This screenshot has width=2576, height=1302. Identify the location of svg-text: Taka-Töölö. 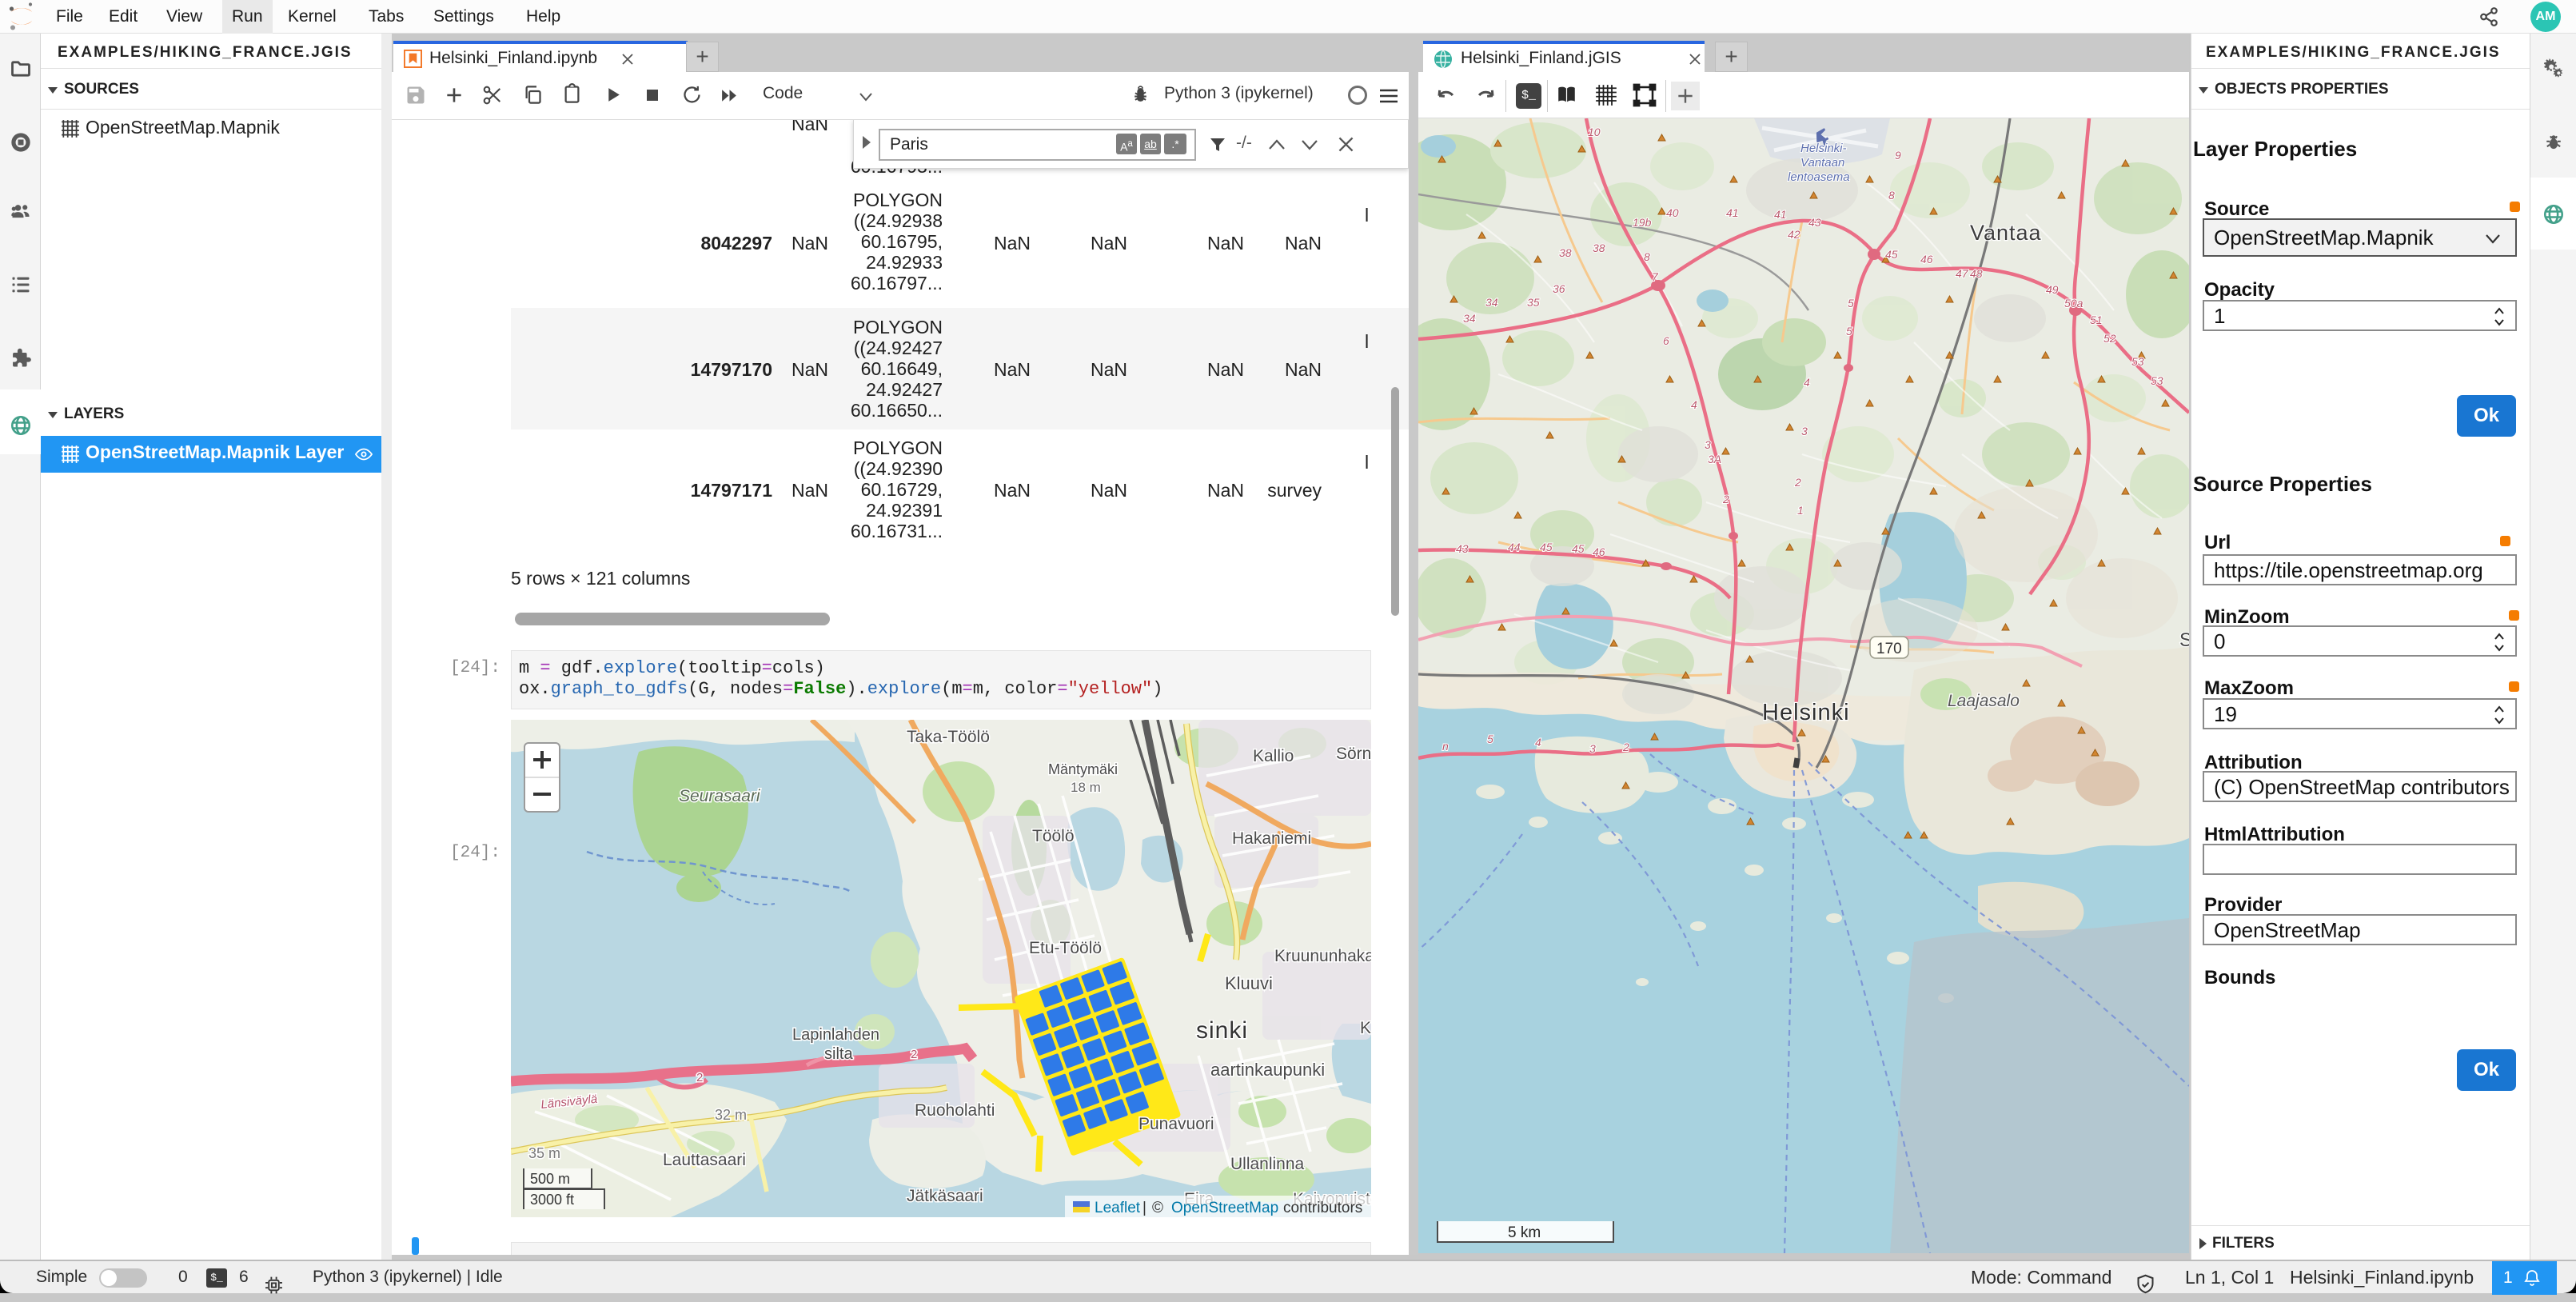
(948, 737).